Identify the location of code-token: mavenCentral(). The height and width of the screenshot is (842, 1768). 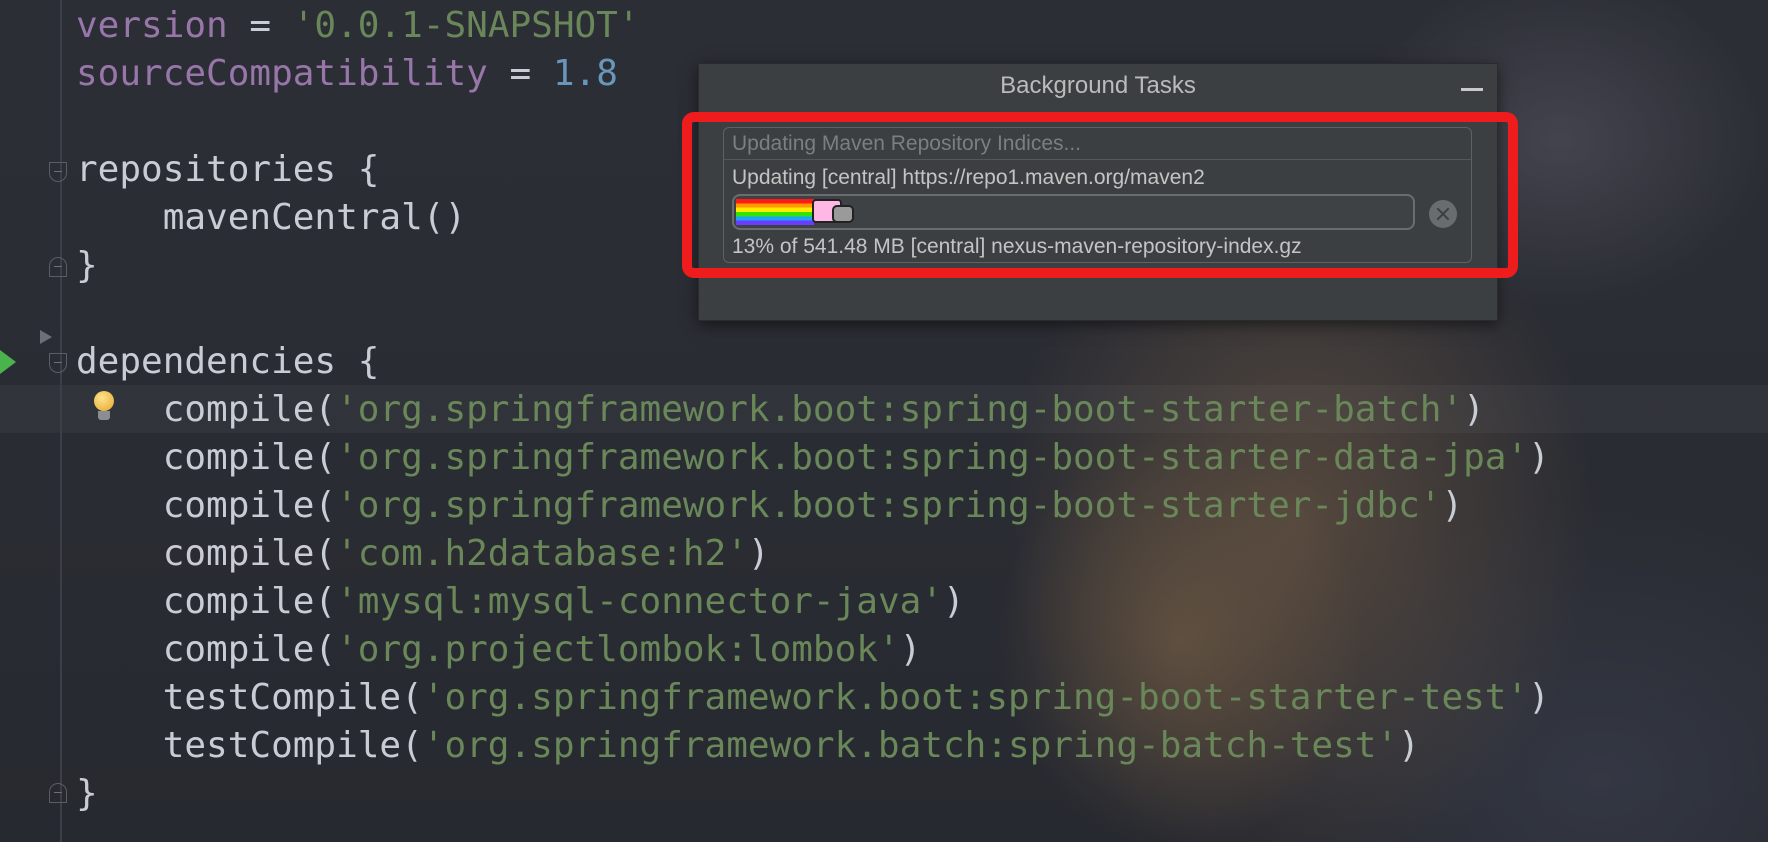
(271, 217).